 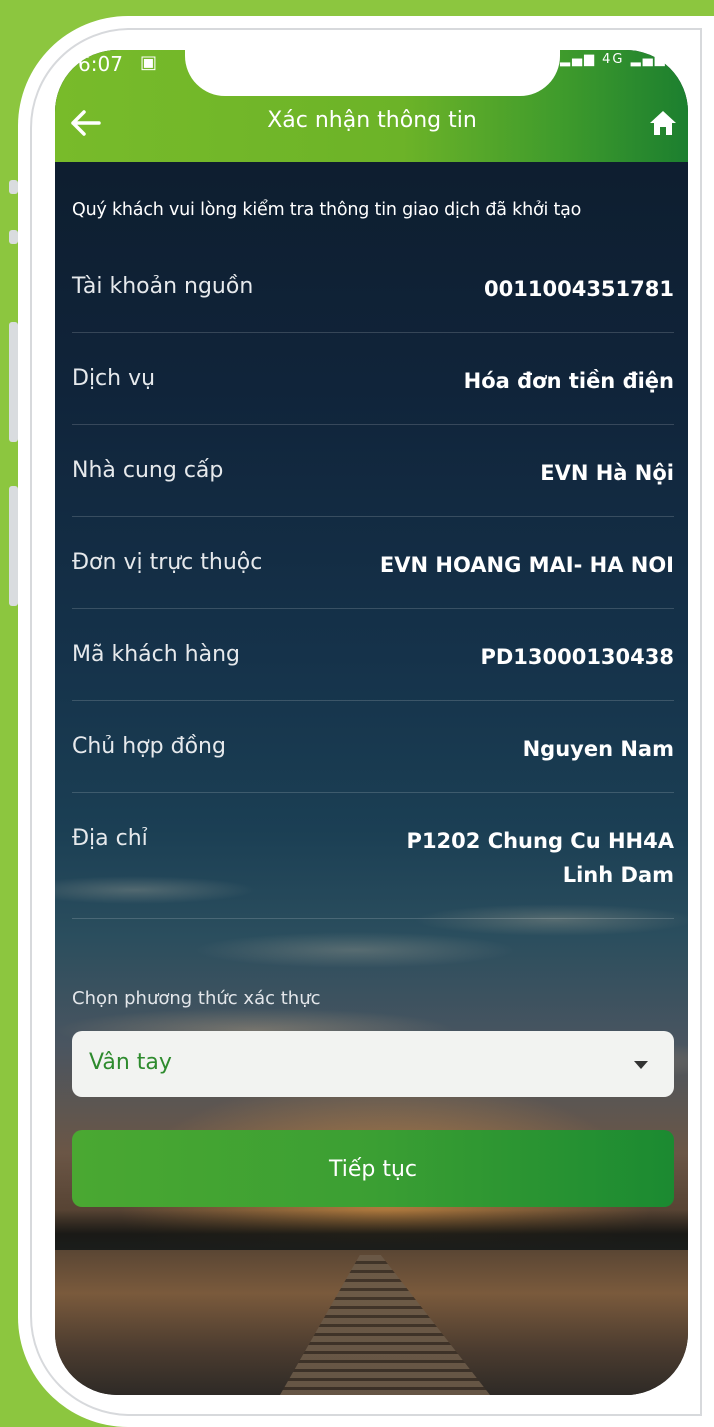 I want to click on detail-value: EVN HOANG MAI- HA NOI, so click(x=526, y=565).